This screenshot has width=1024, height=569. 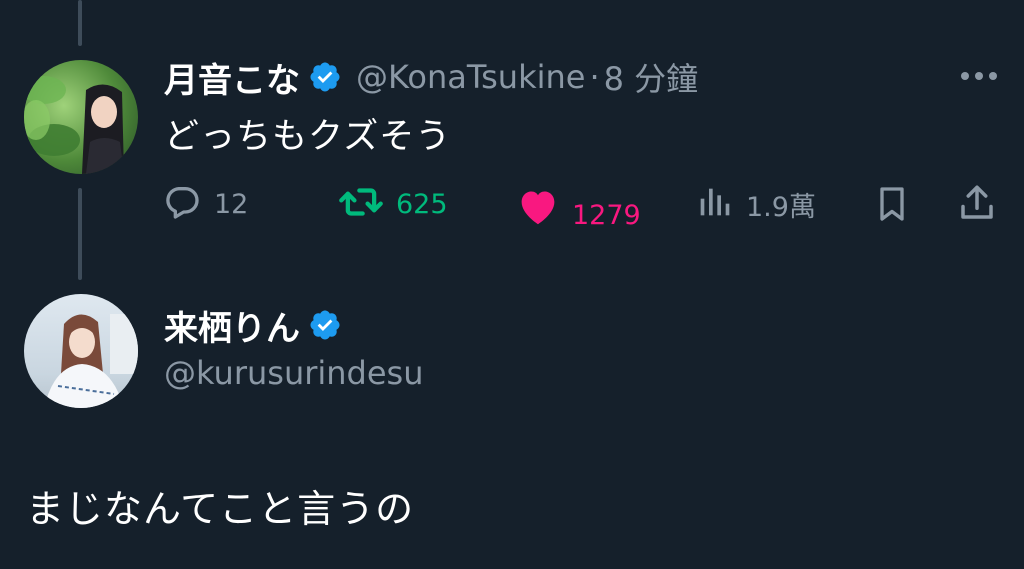 I want to click on tweet-header: 月音こな @KonaTsukine · 8 分鐘, so click(x=431, y=77).